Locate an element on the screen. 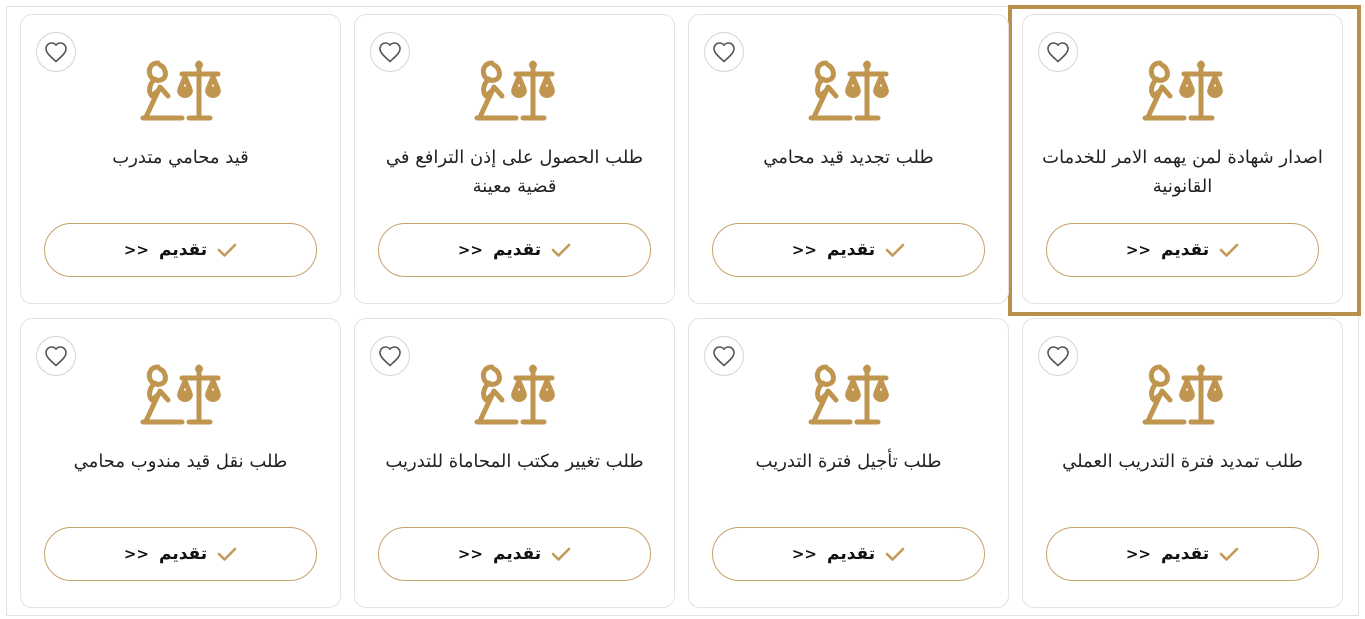  service-title: طلب تغيير مكتب المحاماة للتدريب is located at coordinates (514, 461).